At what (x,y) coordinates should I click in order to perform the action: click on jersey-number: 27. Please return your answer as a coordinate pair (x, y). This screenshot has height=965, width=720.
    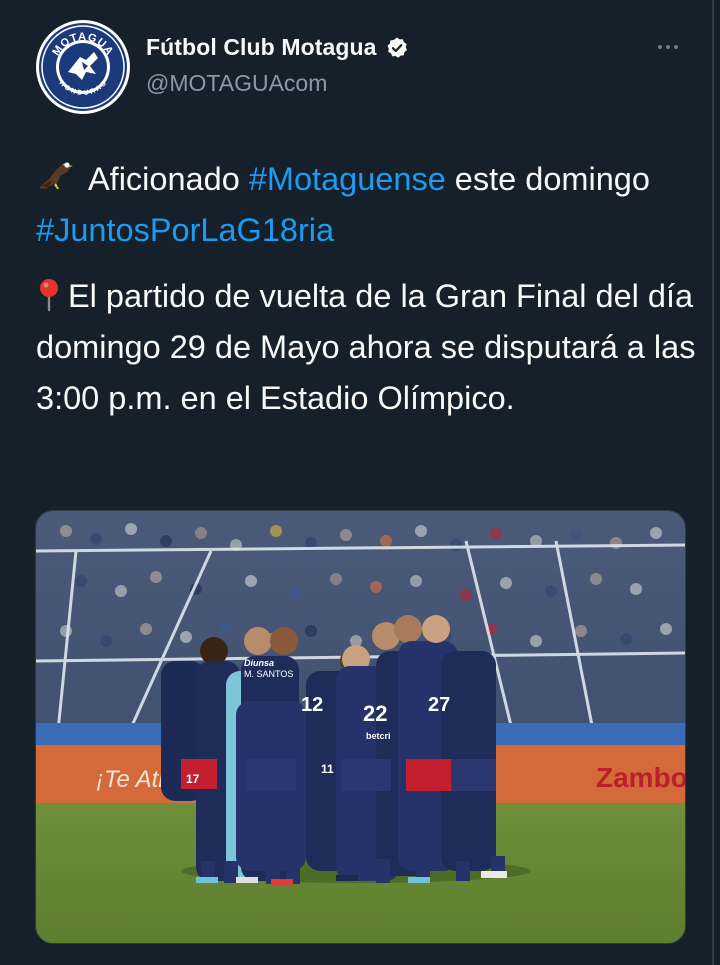
    Looking at the image, I should click on (439, 705).